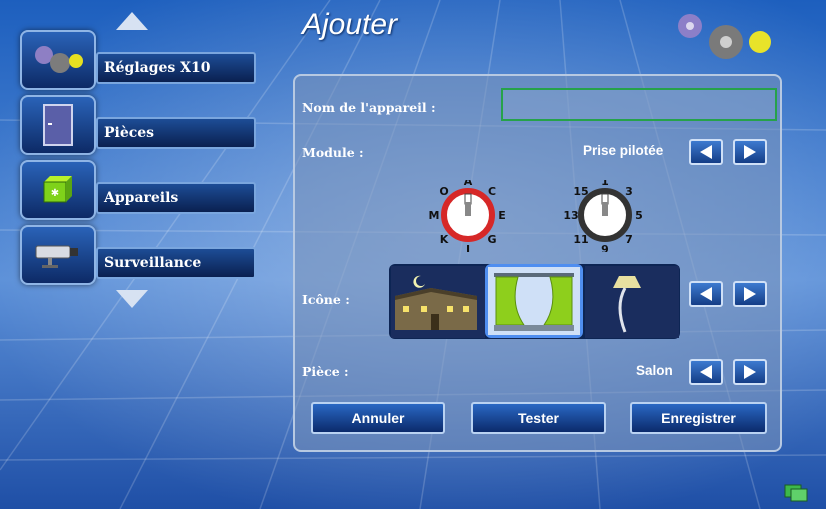  What do you see at coordinates (369, 107) in the screenshot?
I see `device-name-label: Nom de l'appareil :` at bounding box center [369, 107].